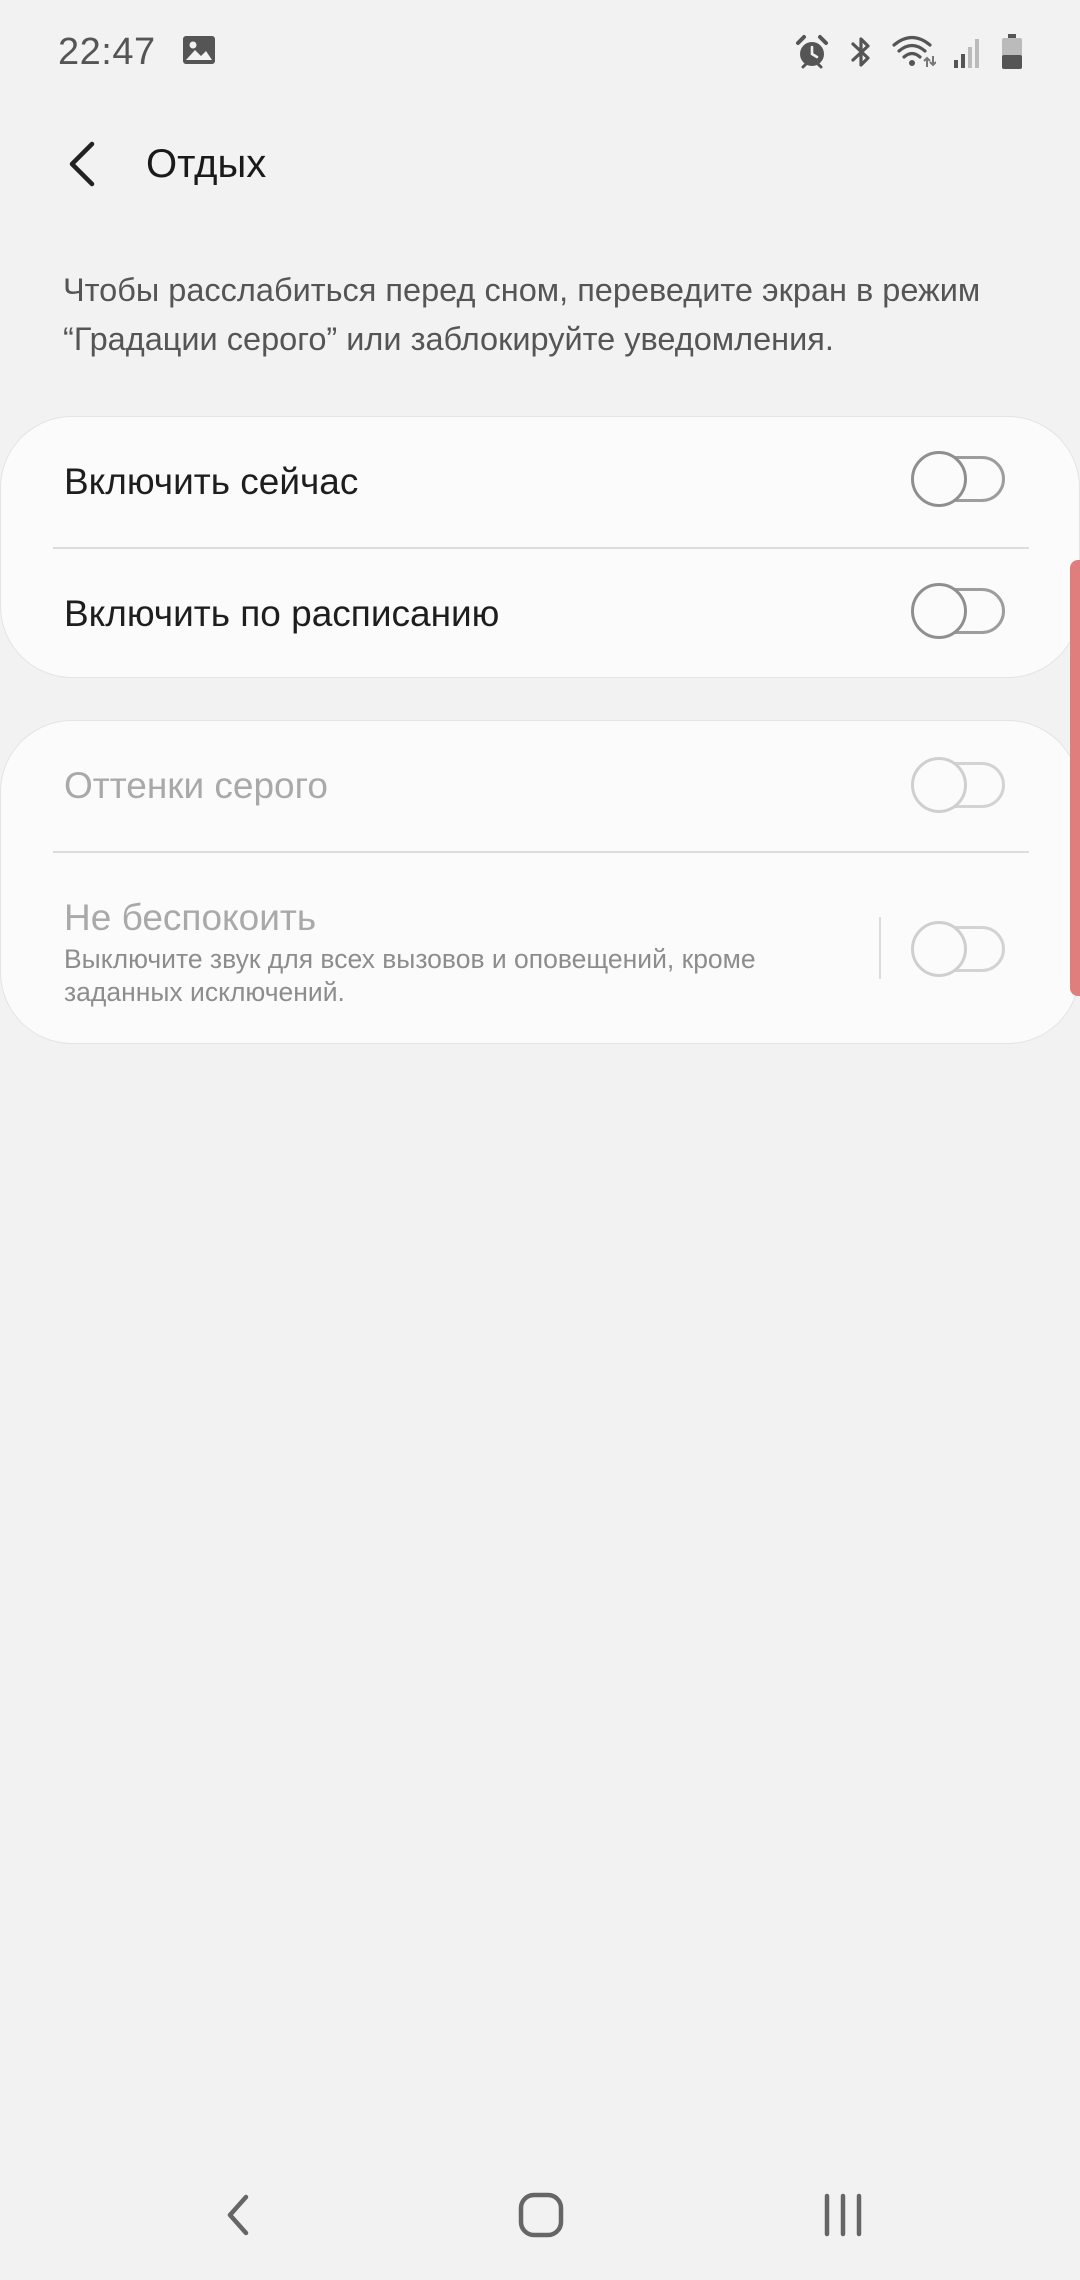 The image size is (1080, 2280). What do you see at coordinates (540, 614) in the screenshot?
I see `schedule-row: Включить по расписанию` at bounding box center [540, 614].